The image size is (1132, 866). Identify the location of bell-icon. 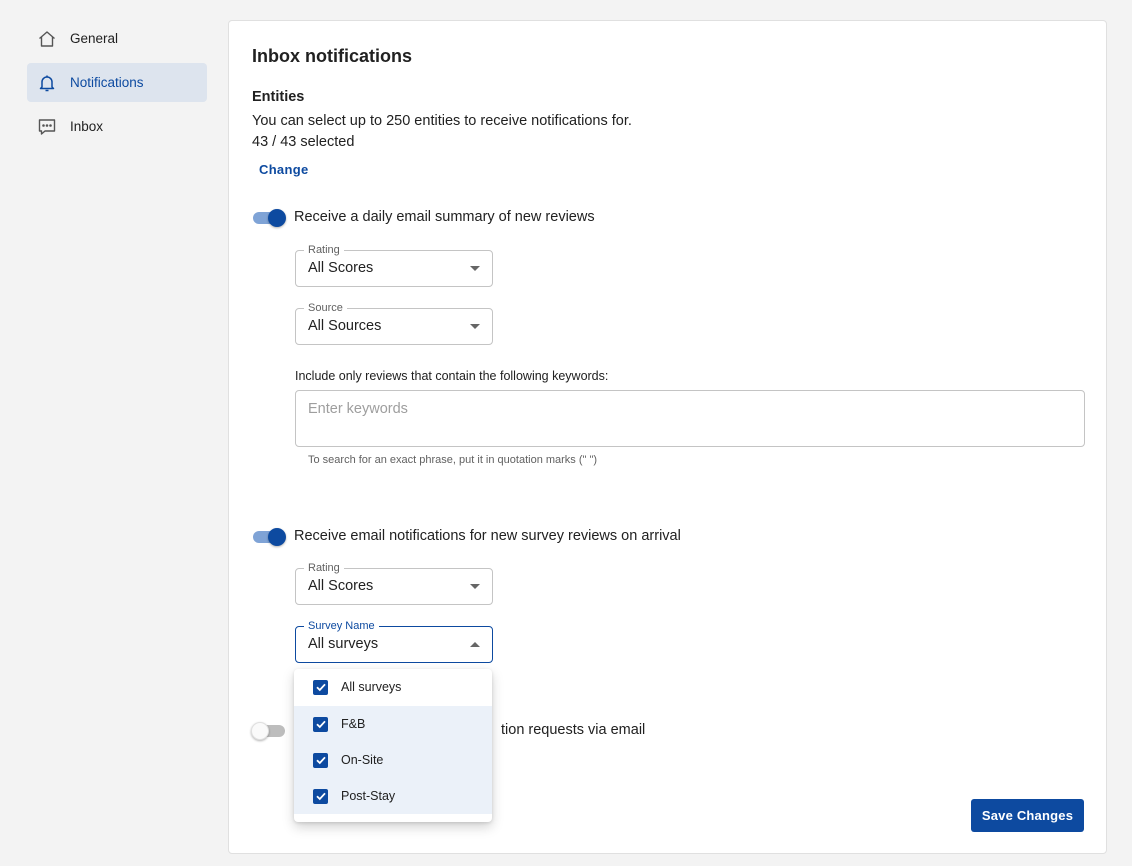
(47, 83).